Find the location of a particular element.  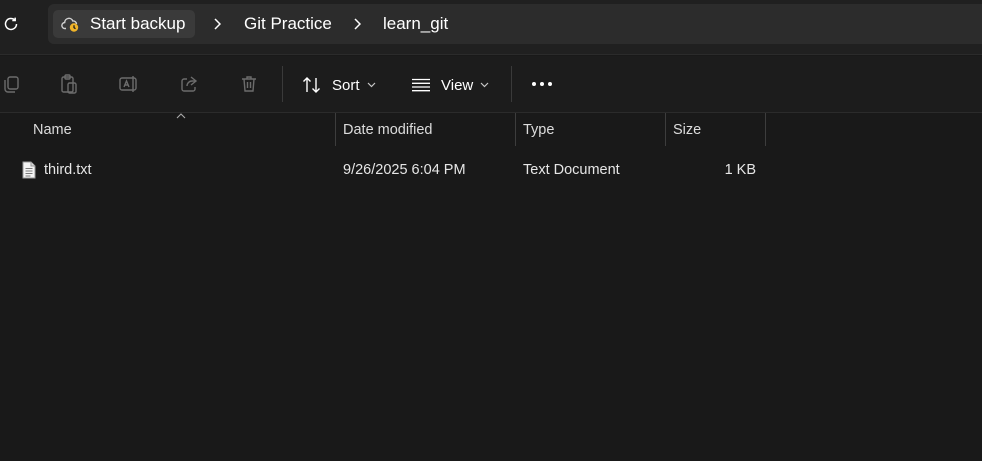

sort-label: Sort is located at coordinates (346, 85).